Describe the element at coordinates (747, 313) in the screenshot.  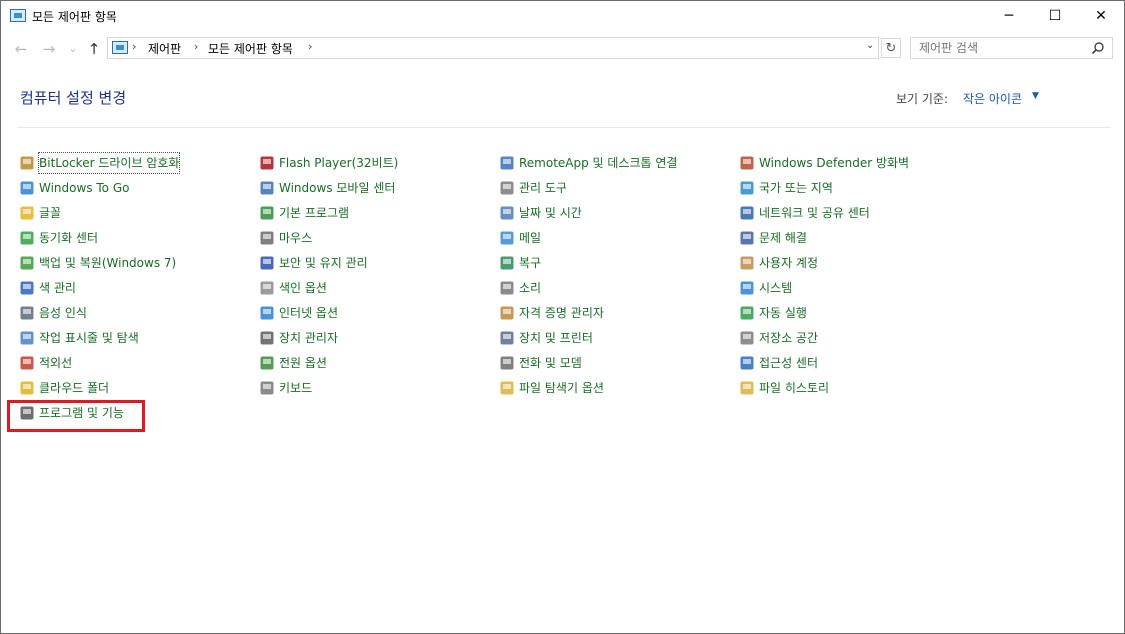
I see `autoplay-icon` at that location.